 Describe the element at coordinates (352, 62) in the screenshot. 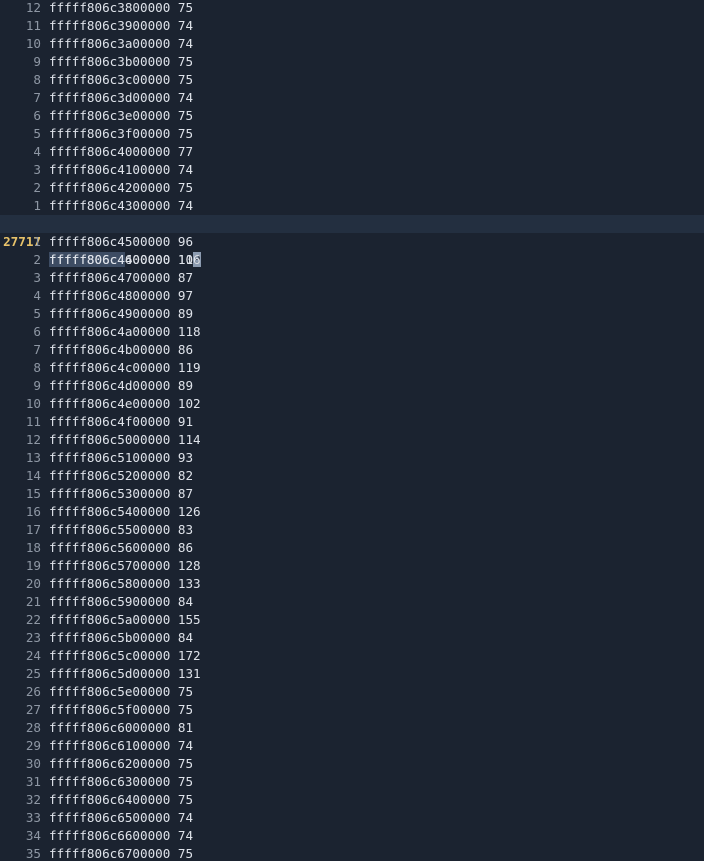

I see `editor-line: 9 fffff806c3b00000 75` at that location.